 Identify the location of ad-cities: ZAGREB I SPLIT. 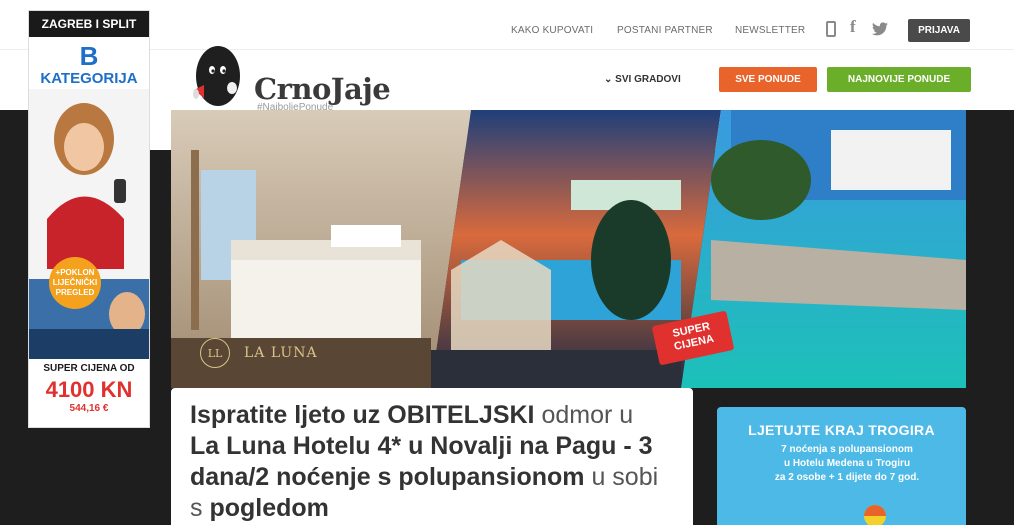
(89, 24).